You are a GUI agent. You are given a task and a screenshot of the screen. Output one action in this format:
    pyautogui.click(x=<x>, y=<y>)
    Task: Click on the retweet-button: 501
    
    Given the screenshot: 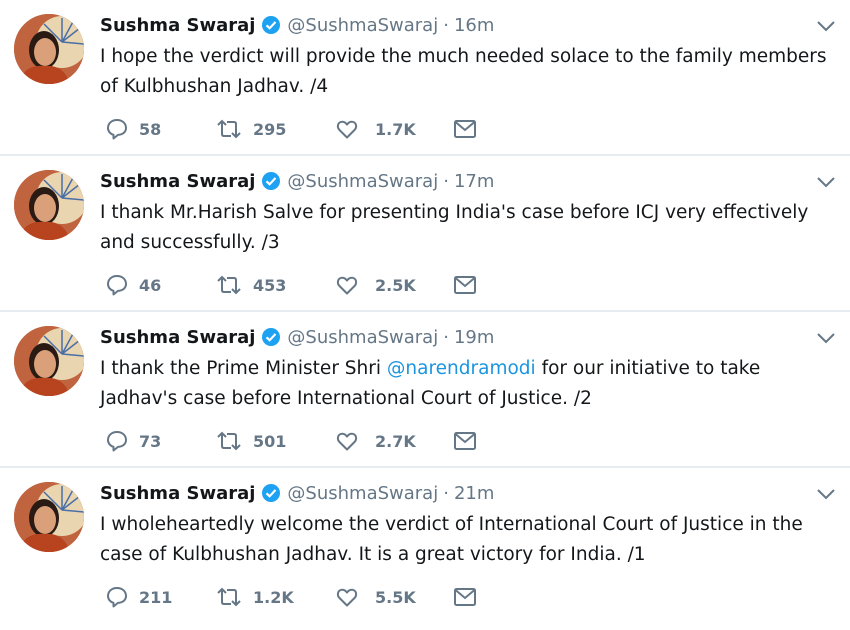 What is the action you would take?
    pyautogui.click(x=250, y=441)
    